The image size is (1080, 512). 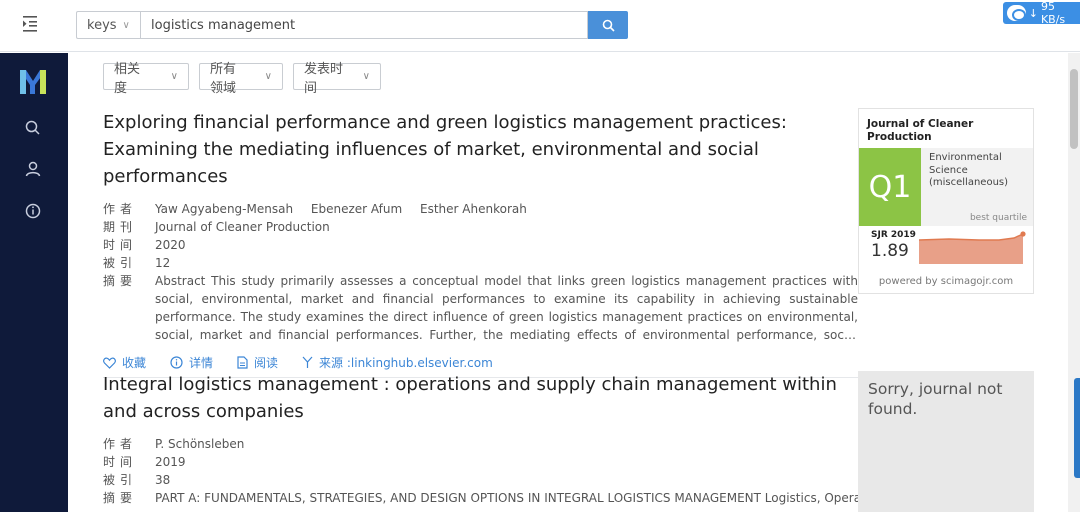 What do you see at coordinates (266, 363) in the screenshot?
I see `read-label: 阅读` at bounding box center [266, 363].